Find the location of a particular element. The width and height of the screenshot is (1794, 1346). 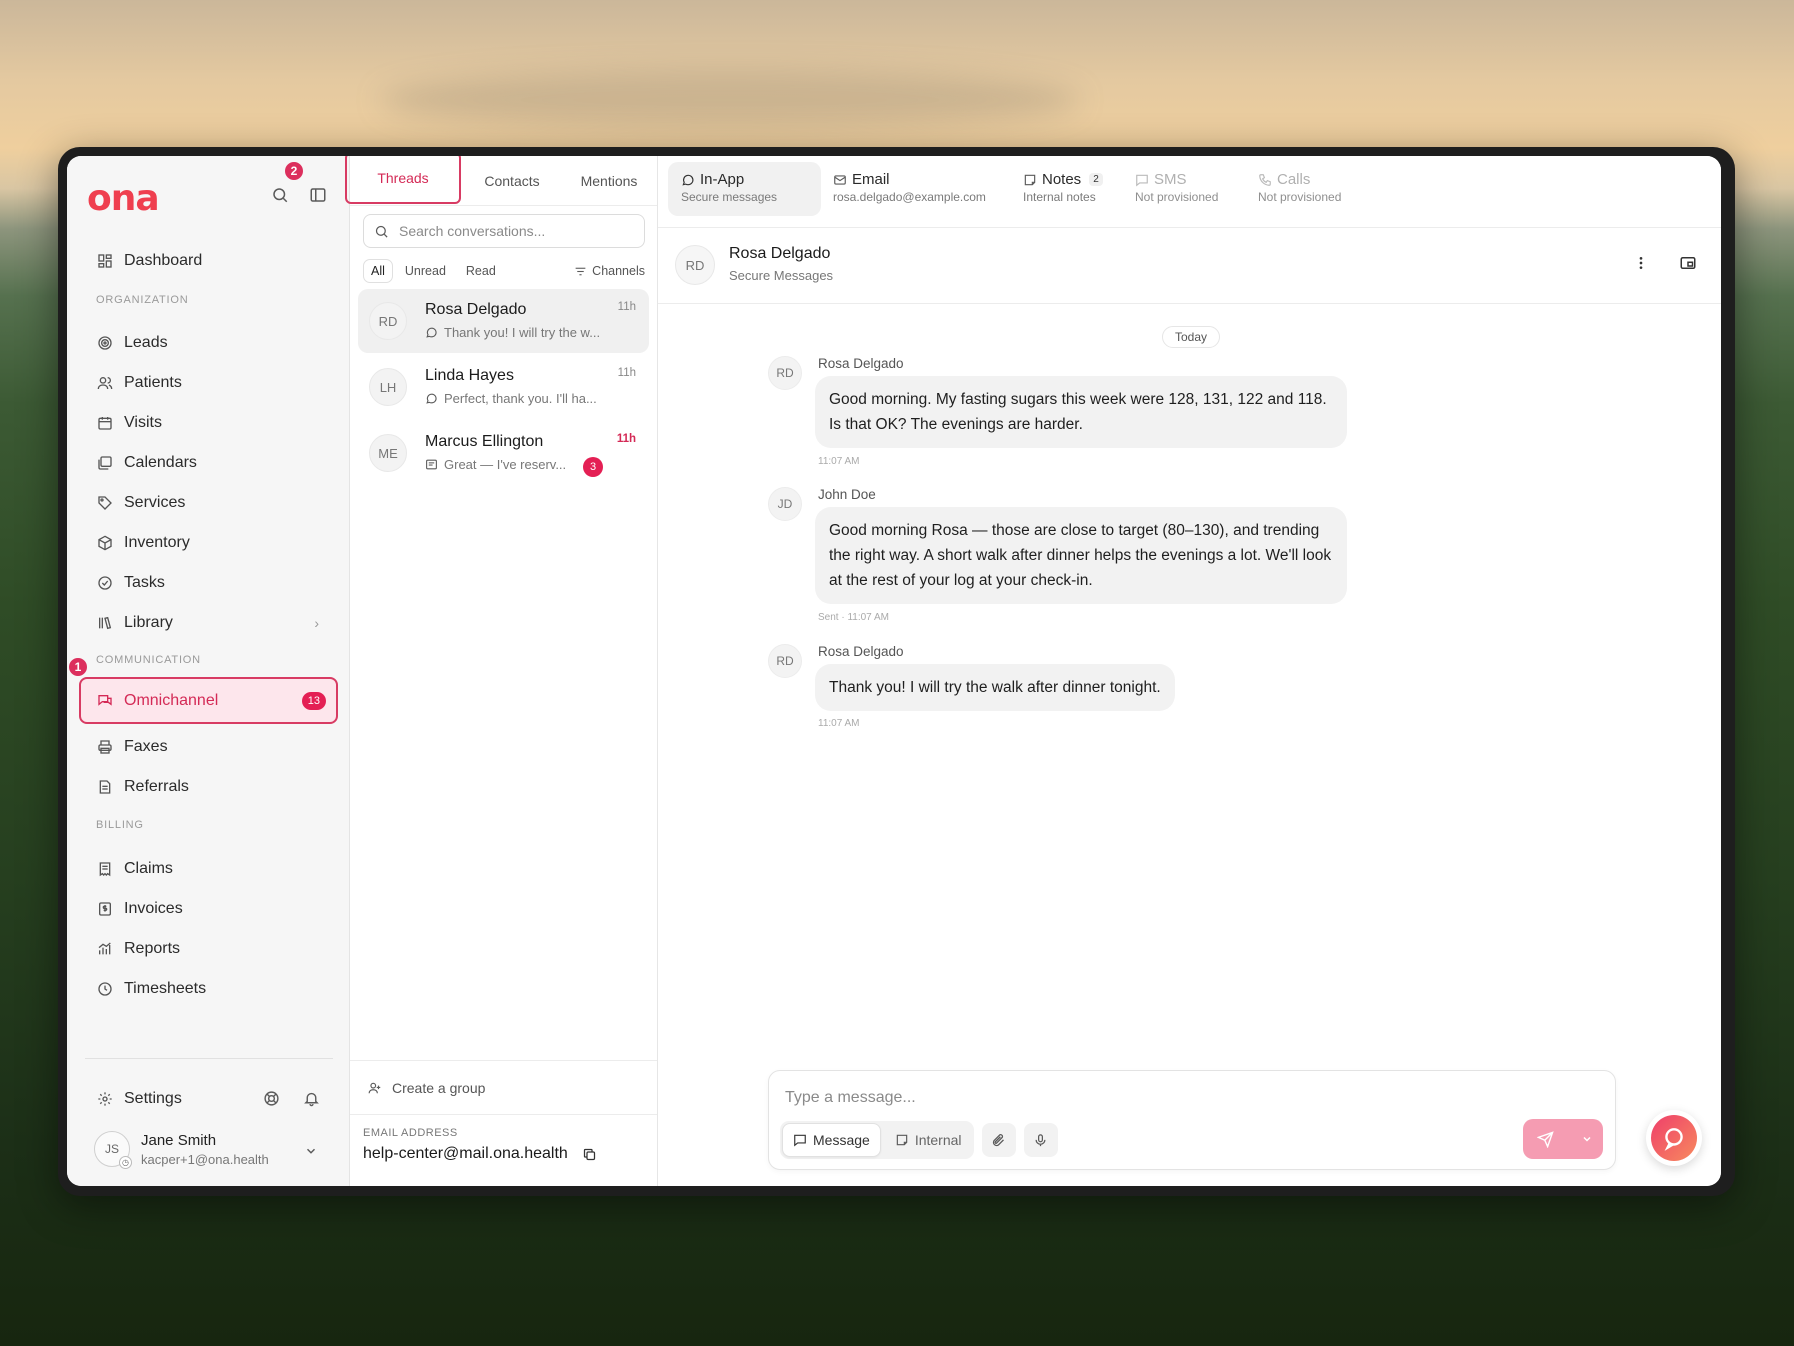

voice-button is located at coordinates (1040, 1140).